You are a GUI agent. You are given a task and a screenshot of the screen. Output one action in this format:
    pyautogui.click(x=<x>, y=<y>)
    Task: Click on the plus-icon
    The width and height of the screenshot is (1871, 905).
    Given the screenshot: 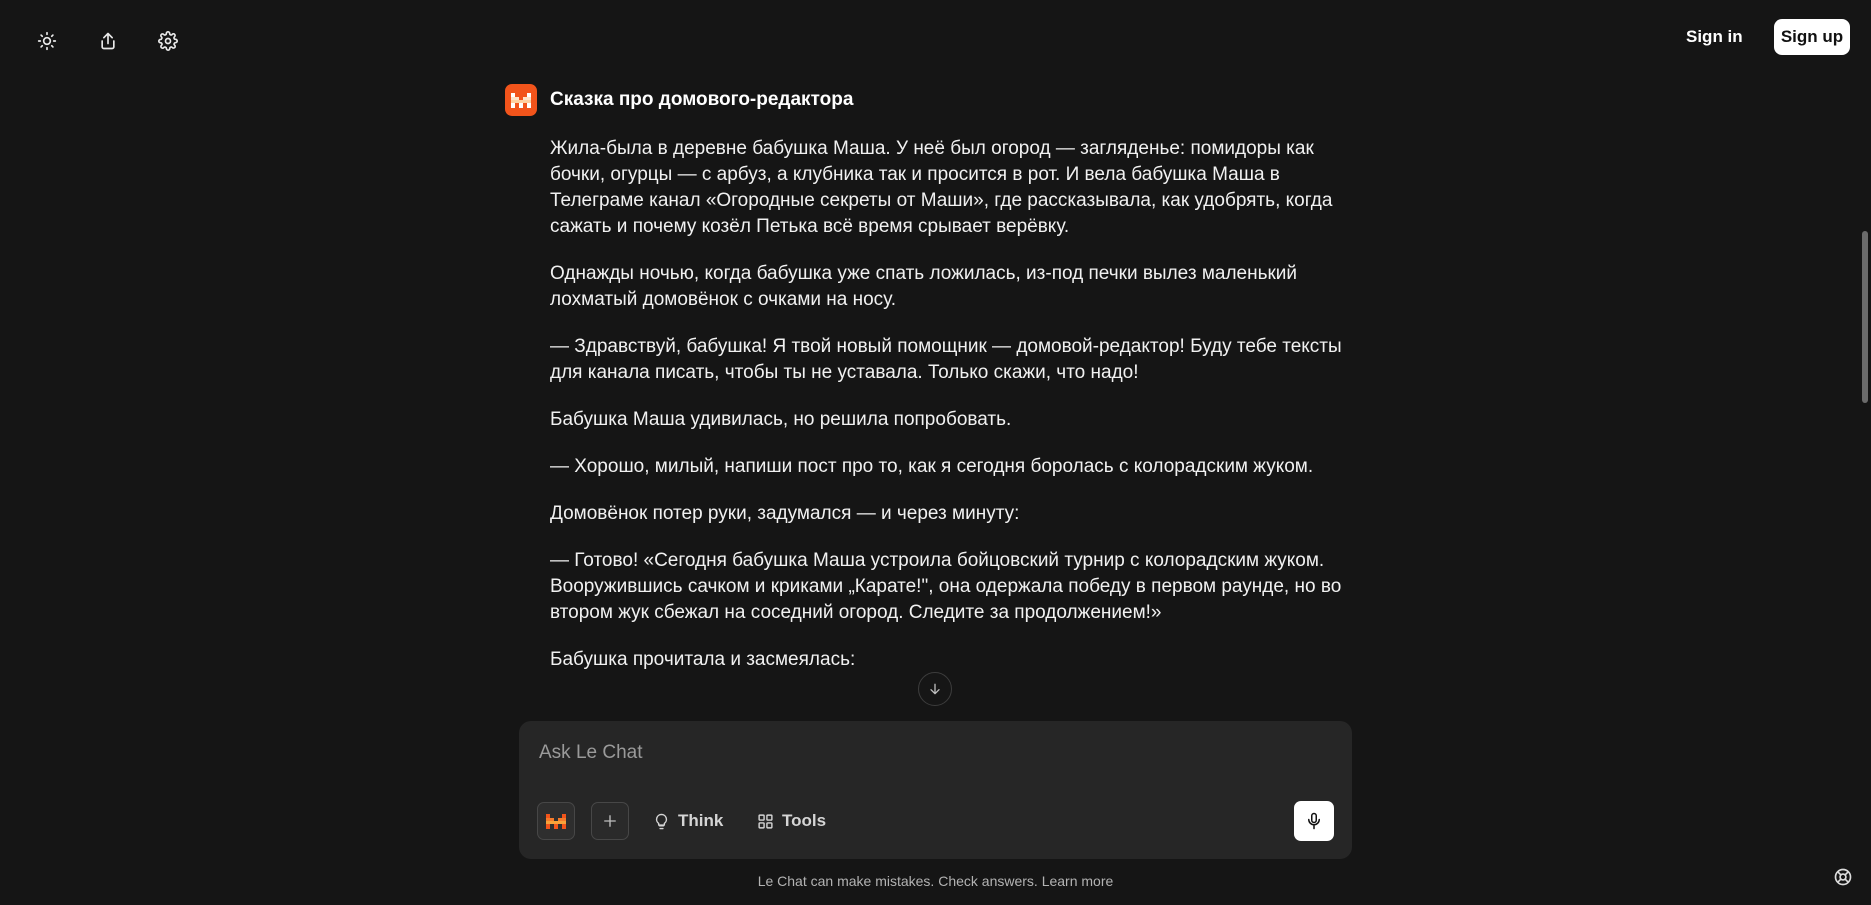 What is the action you would take?
    pyautogui.click(x=610, y=821)
    